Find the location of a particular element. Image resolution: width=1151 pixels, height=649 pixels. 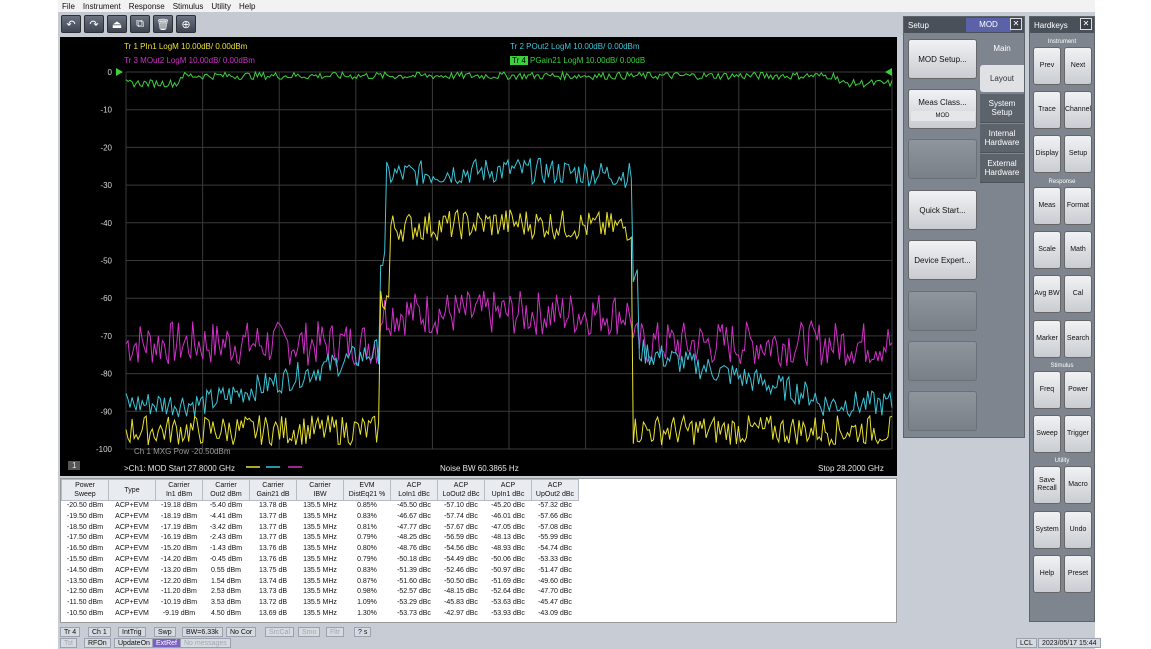

column-header: Carrier IBW is located at coordinates (320, 490).